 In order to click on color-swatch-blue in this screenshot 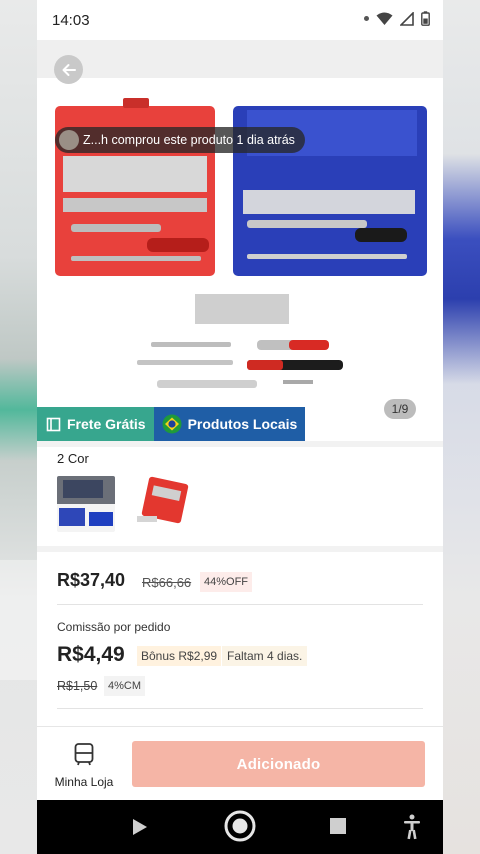, I will do `click(86, 504)`.